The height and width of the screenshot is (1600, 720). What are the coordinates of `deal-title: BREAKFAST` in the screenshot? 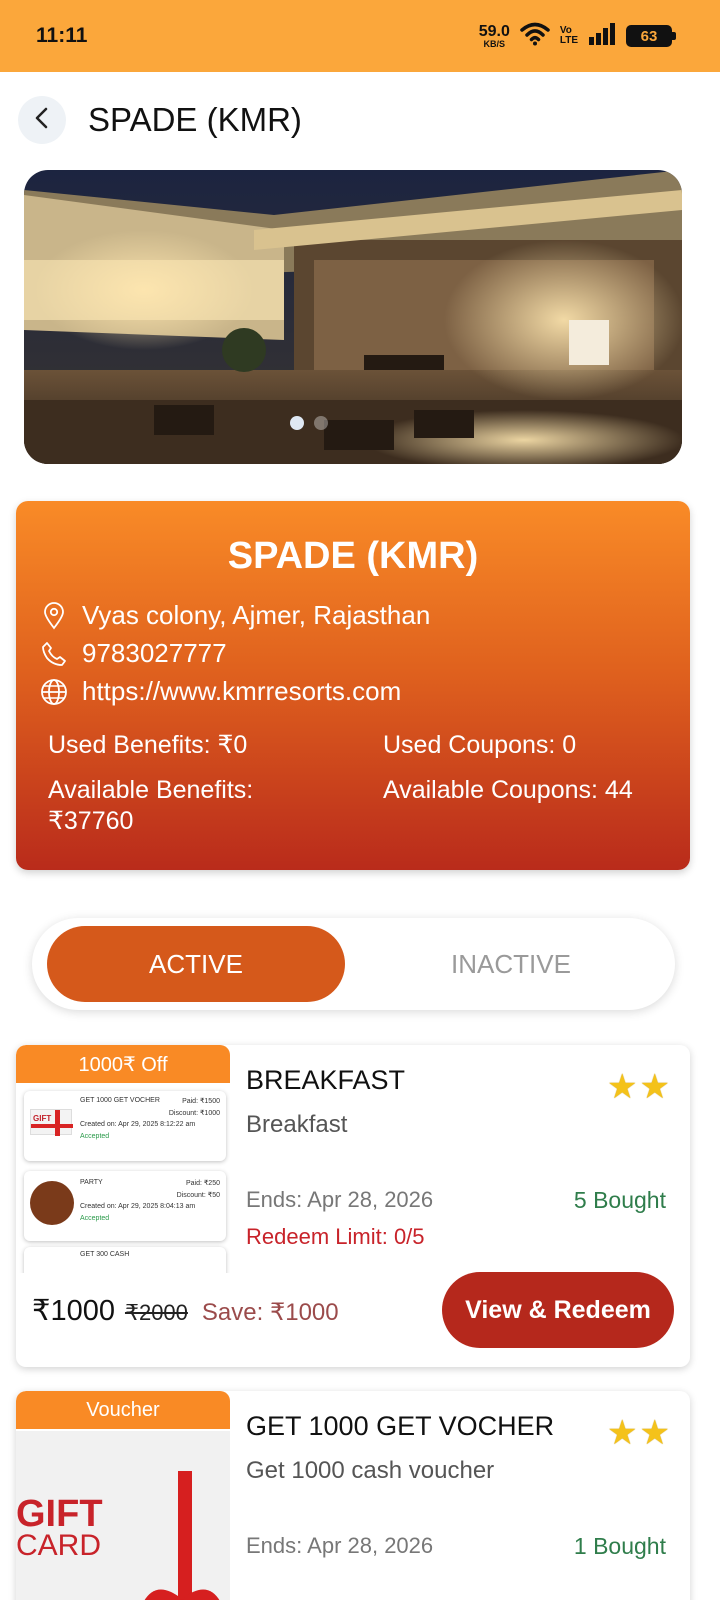 It's located at (326, 1080).